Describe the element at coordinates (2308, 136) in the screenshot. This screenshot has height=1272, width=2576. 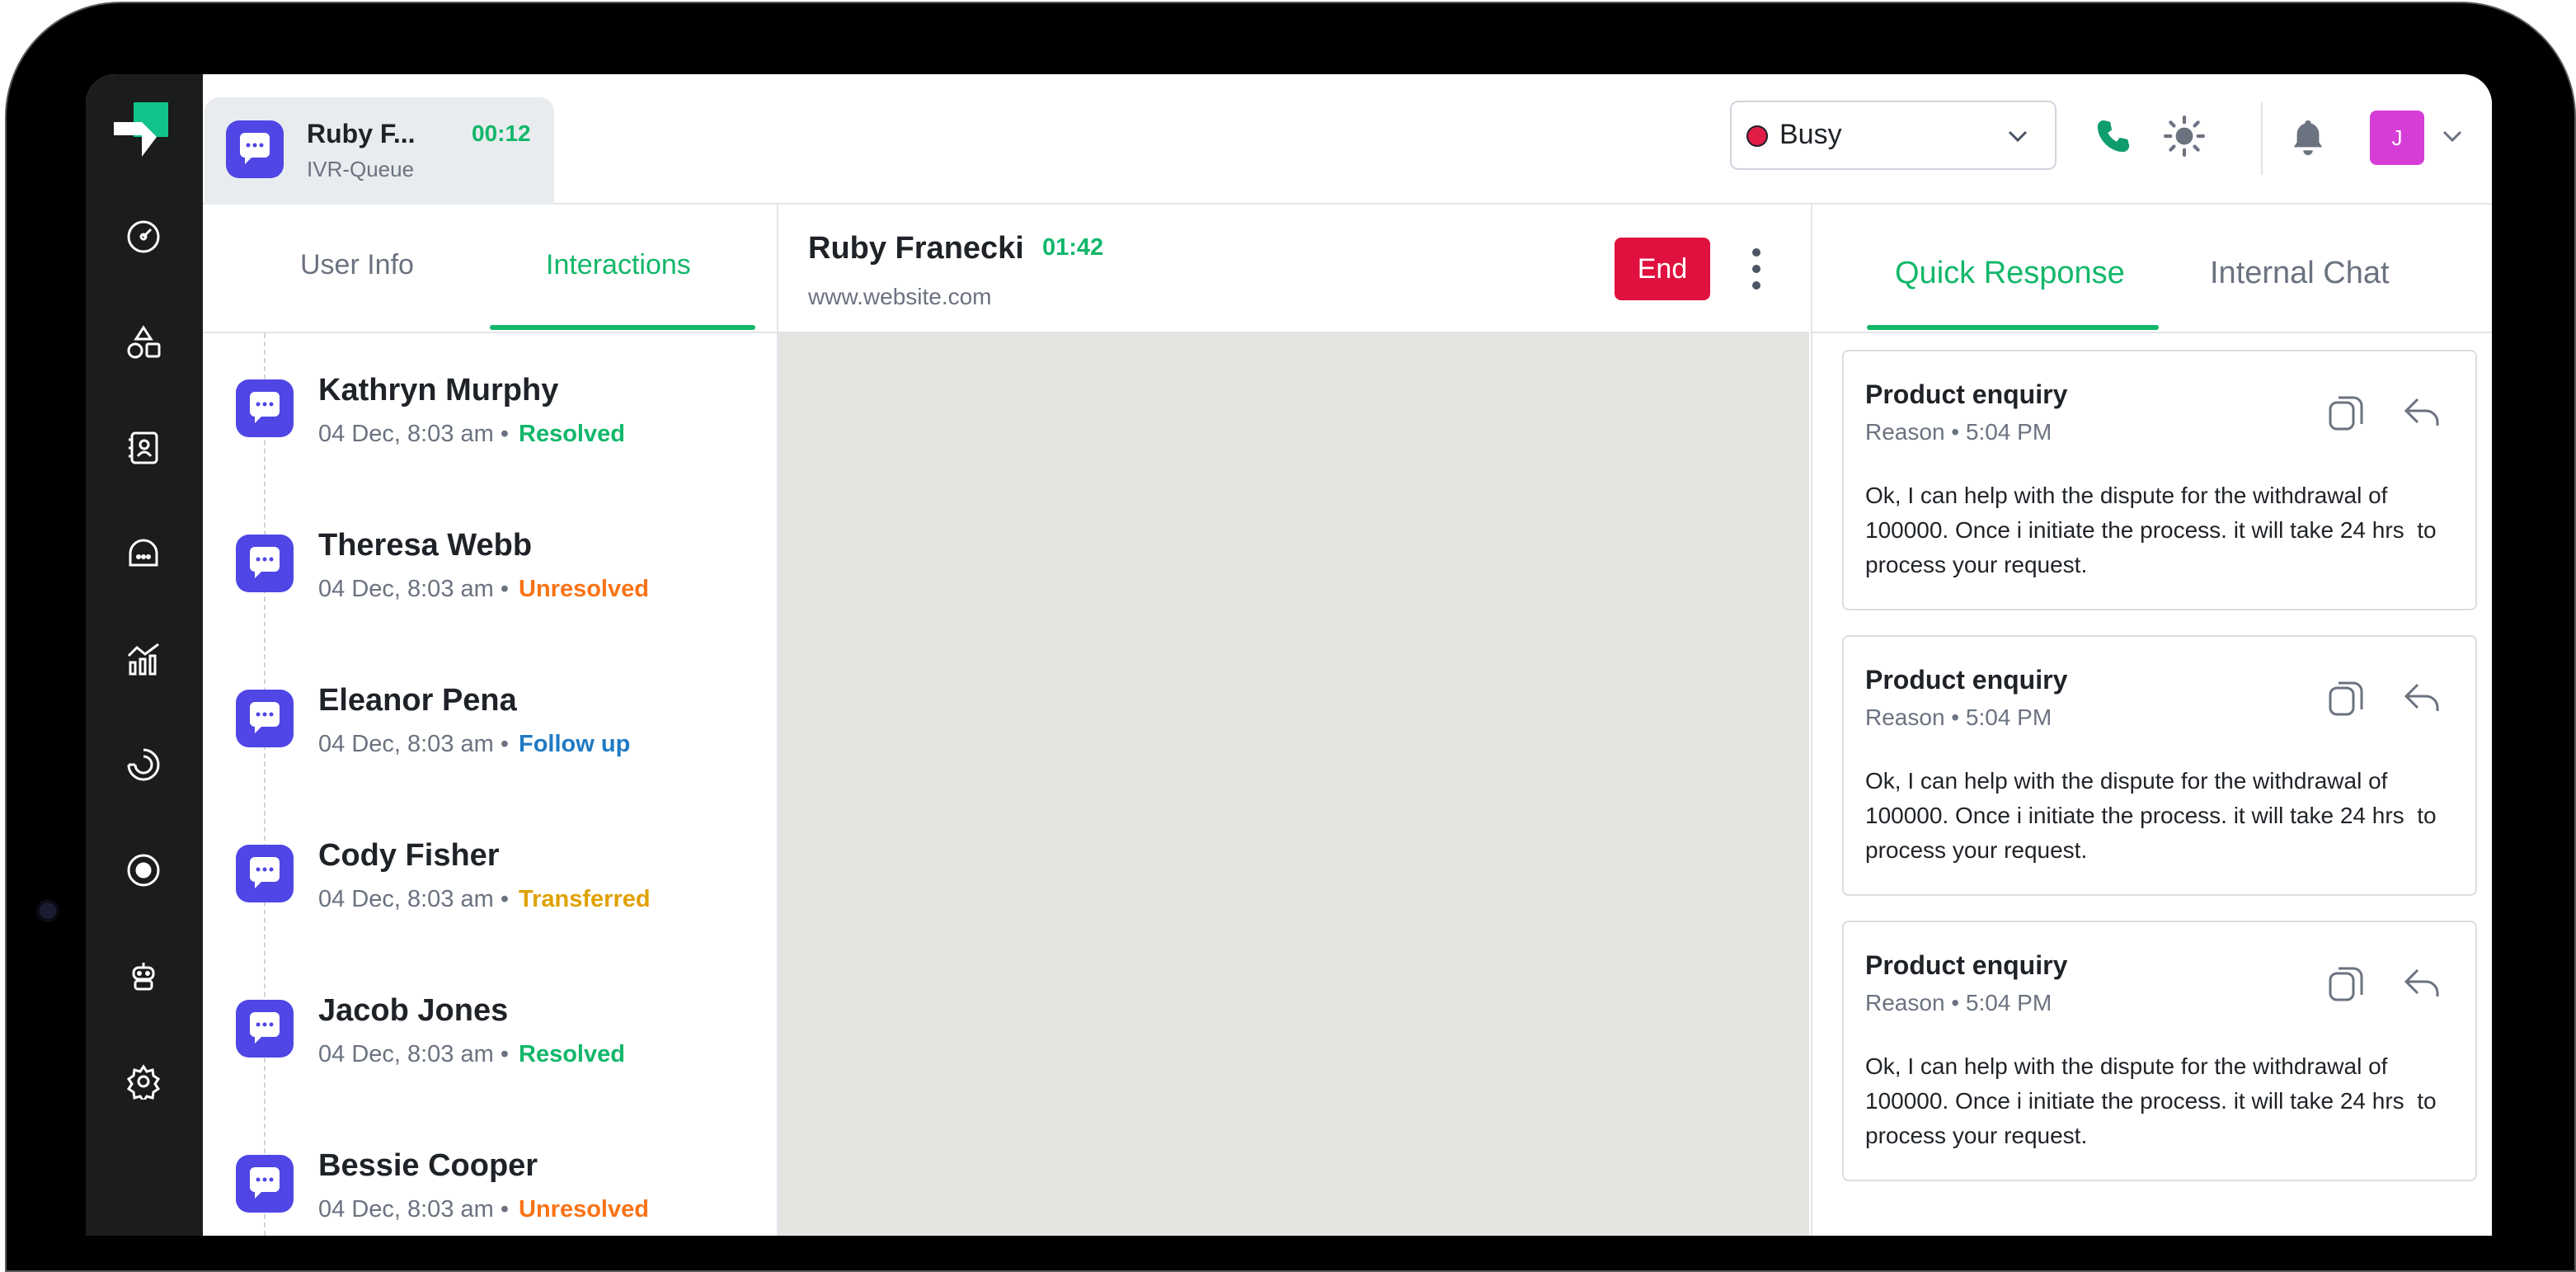
I see `bell-icon` at that location.